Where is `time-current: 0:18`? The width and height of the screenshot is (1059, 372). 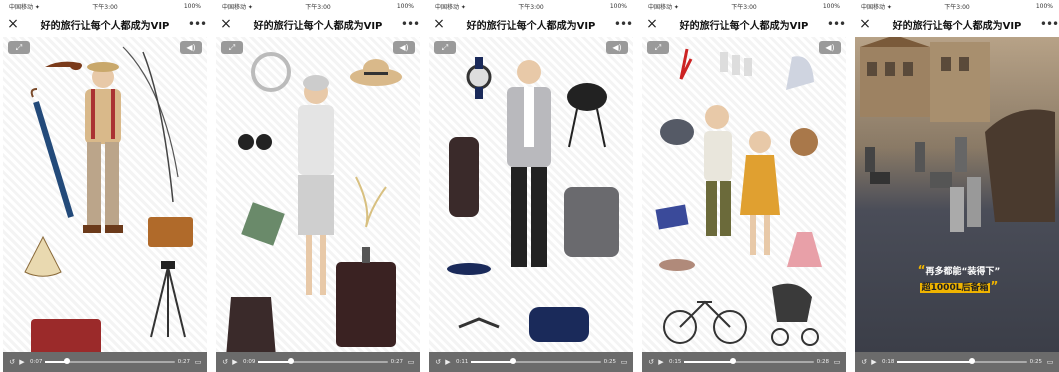 time-current: 0:18 is located at coordinates (888, 362).